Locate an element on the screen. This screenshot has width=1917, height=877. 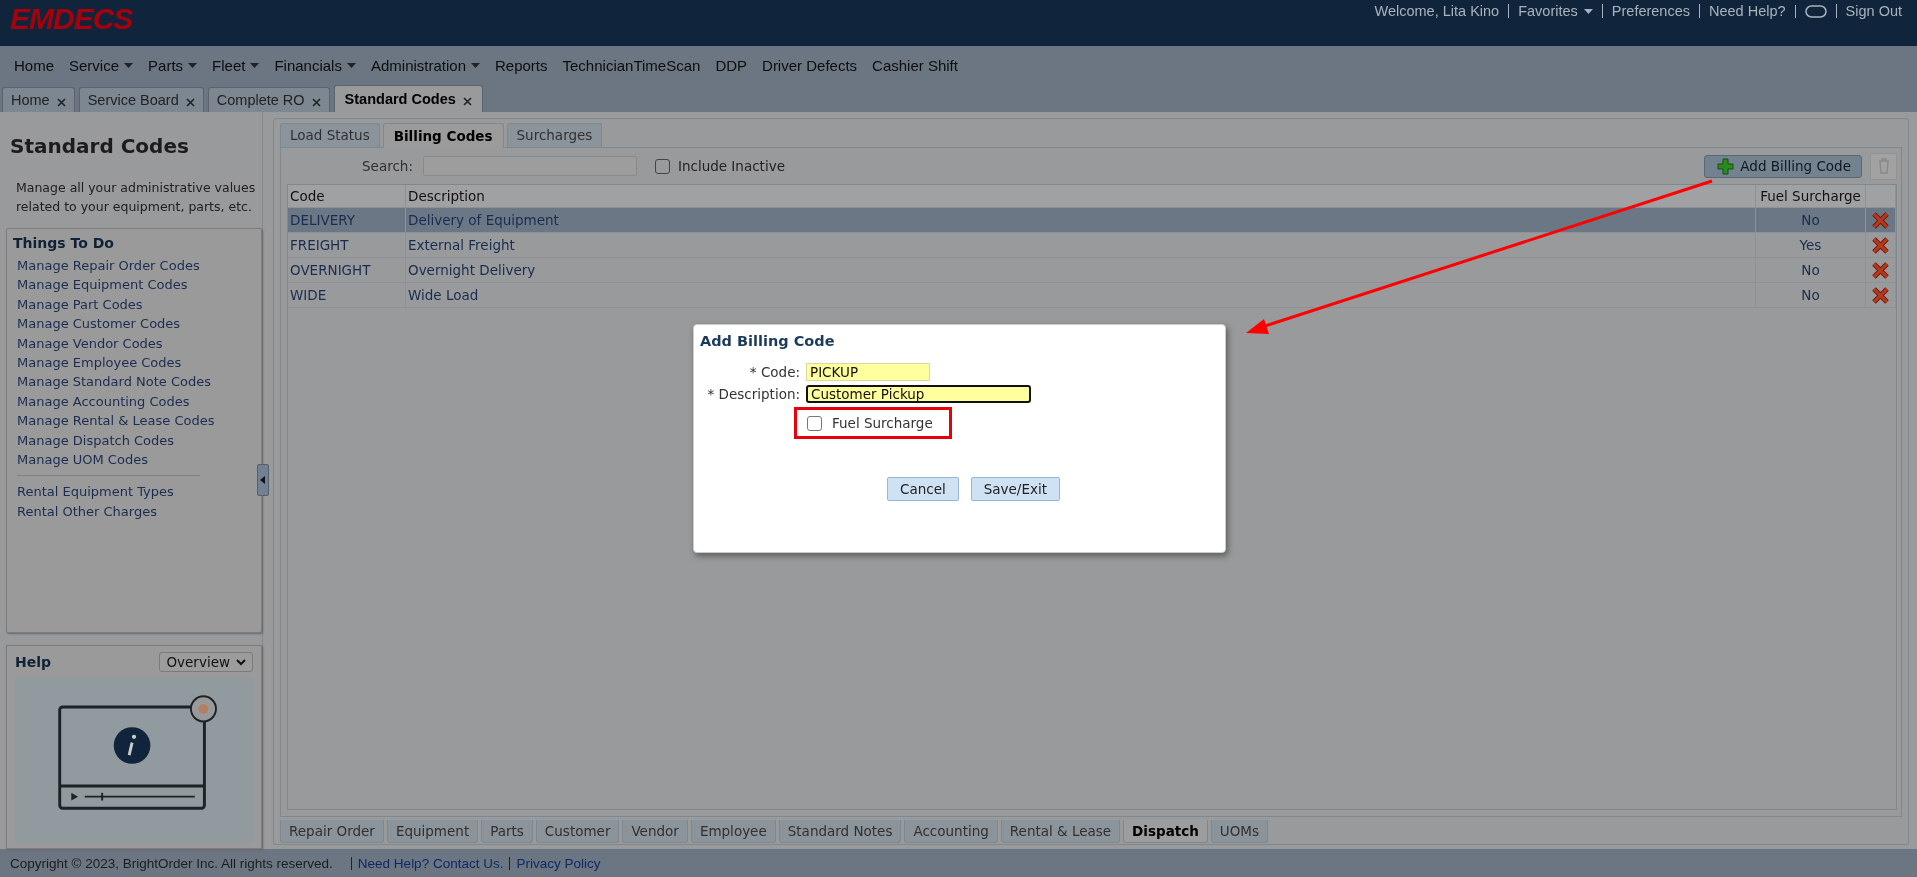
sidebar-link: Rental Equipment Types is located at coordinates (137, 492).